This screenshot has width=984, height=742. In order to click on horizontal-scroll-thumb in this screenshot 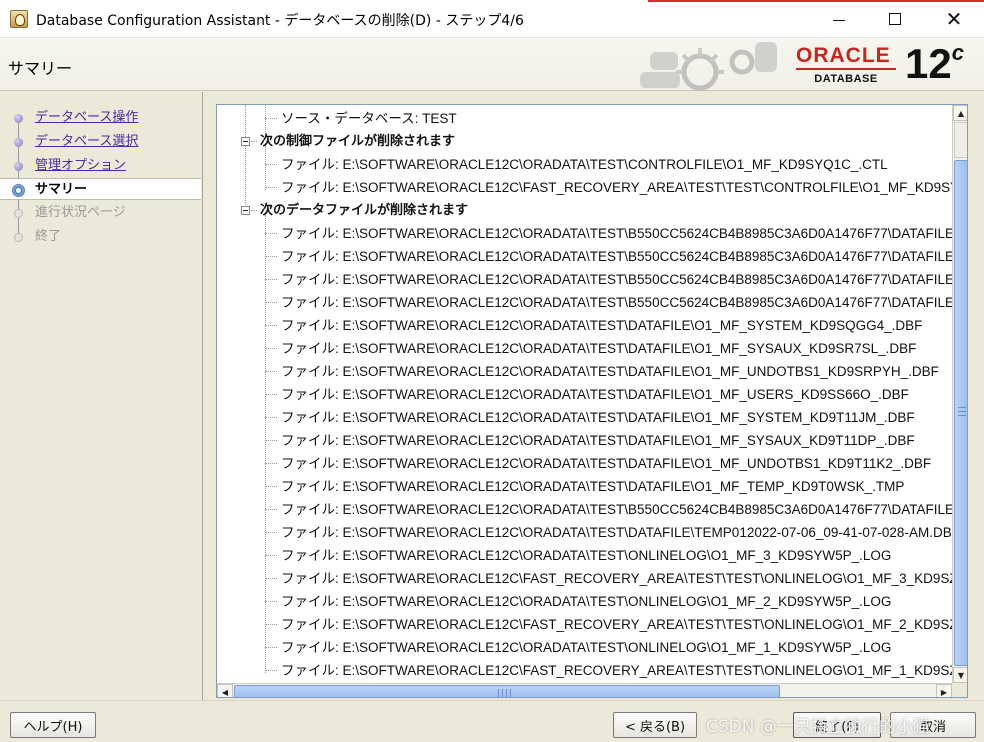, I will do `click(507, 691)`.